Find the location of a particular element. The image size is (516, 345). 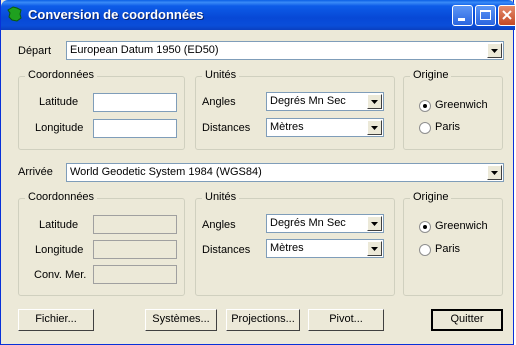

depart-longitude-label: Longitude is located at coordinates (59, 128).